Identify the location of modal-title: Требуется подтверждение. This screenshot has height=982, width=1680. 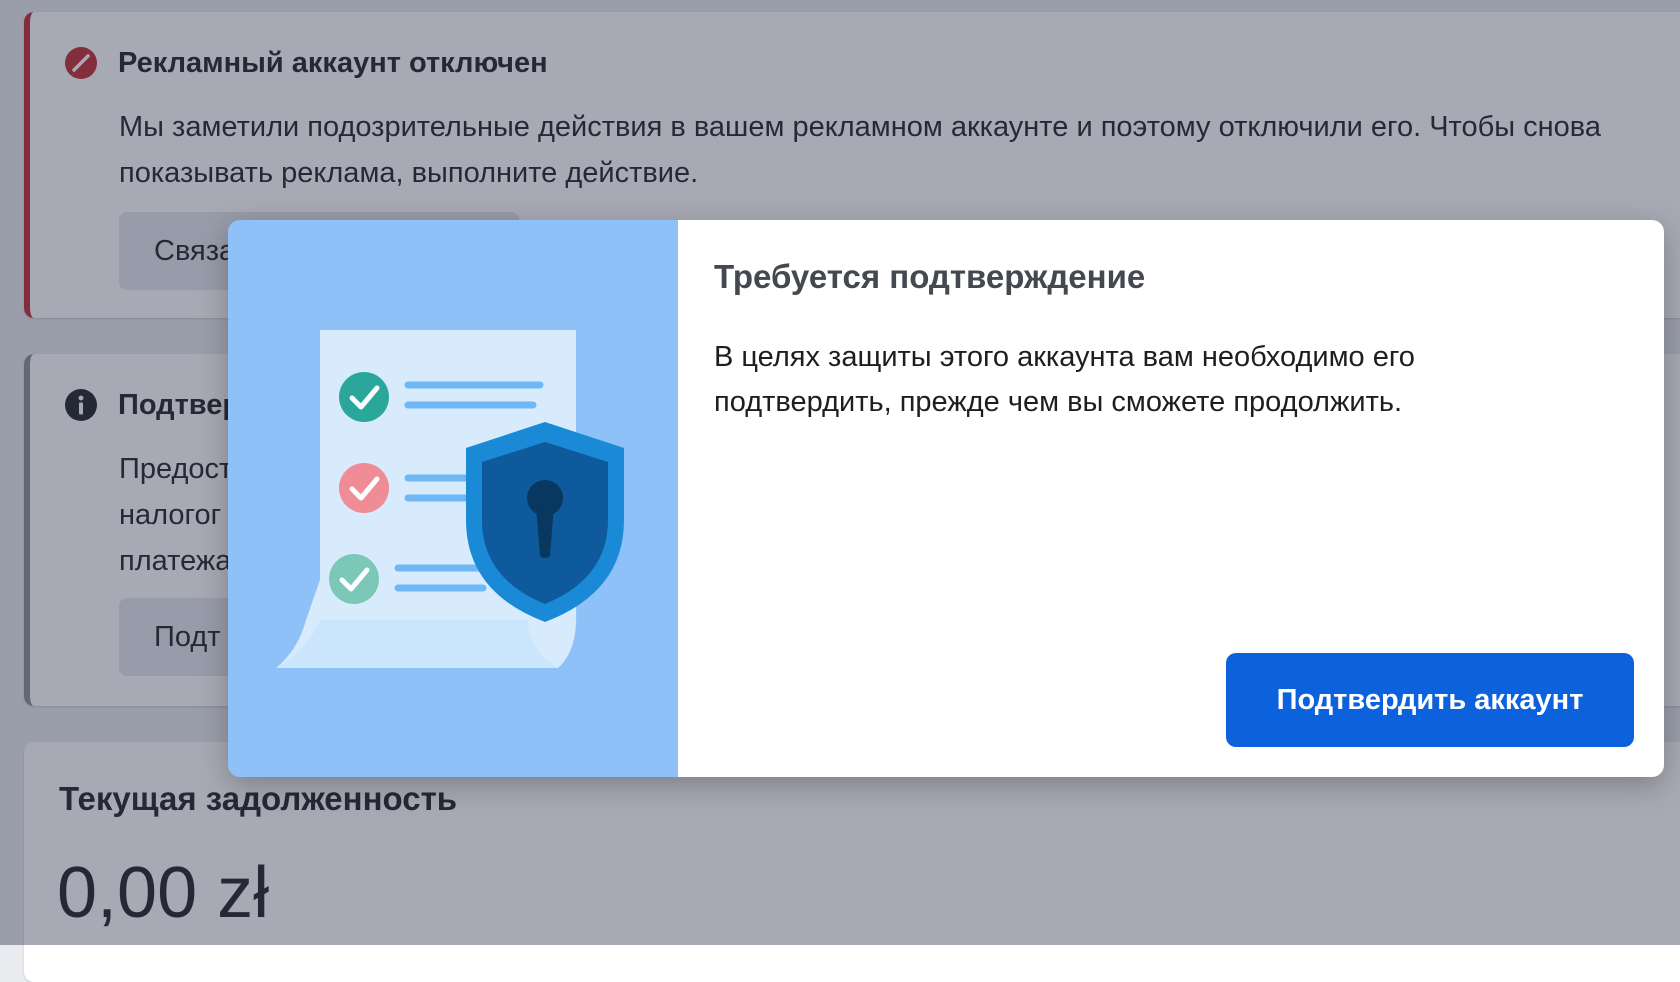
(930, 276).